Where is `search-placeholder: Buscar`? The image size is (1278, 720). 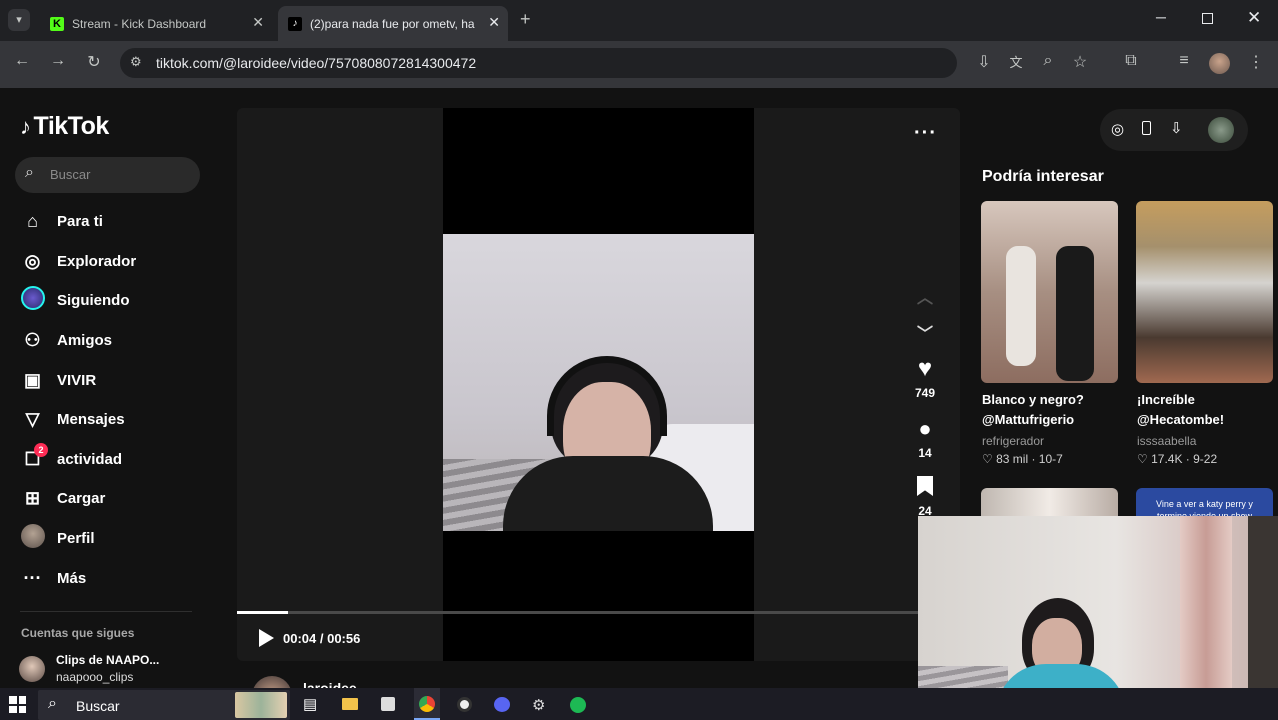
search-placeholder: Buscar is located at coordinates (70, 174).